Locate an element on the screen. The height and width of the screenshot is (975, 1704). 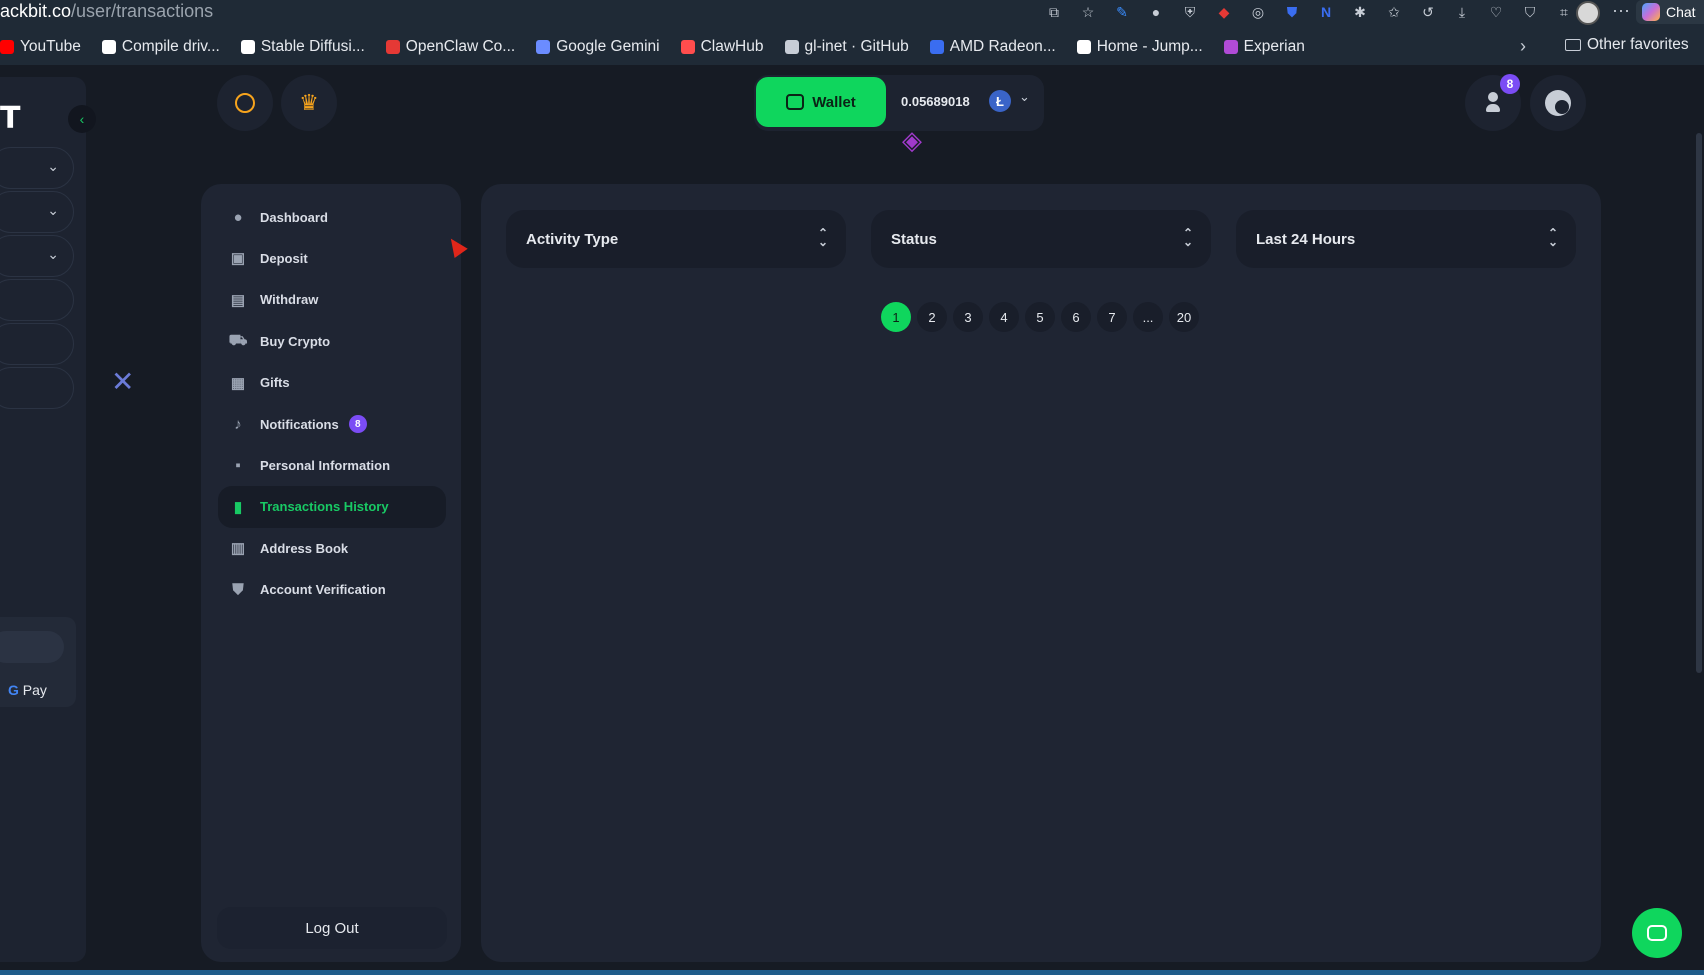
menu-item-withdraw: ▤ Withdraw is located at coordinates (332, 300).